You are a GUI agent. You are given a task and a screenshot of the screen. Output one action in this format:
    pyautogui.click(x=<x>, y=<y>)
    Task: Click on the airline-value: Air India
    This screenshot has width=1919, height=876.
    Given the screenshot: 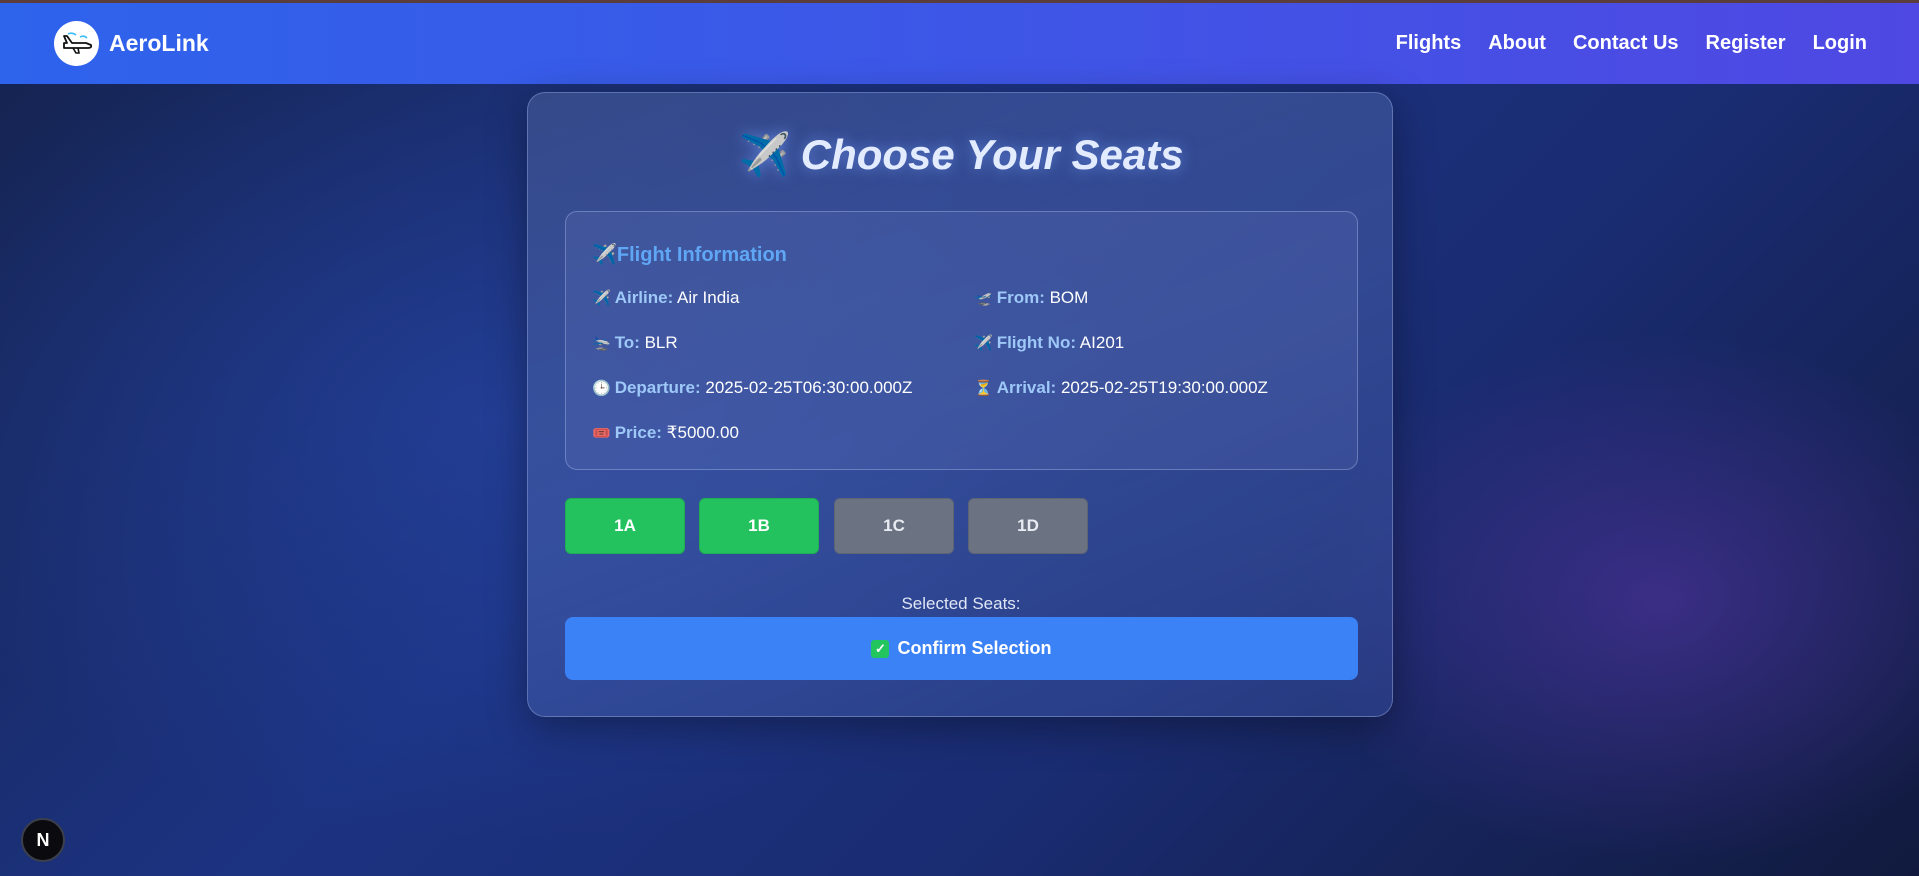 What is the action you would take?
    pyautogui.click(x=708, y=297)
    